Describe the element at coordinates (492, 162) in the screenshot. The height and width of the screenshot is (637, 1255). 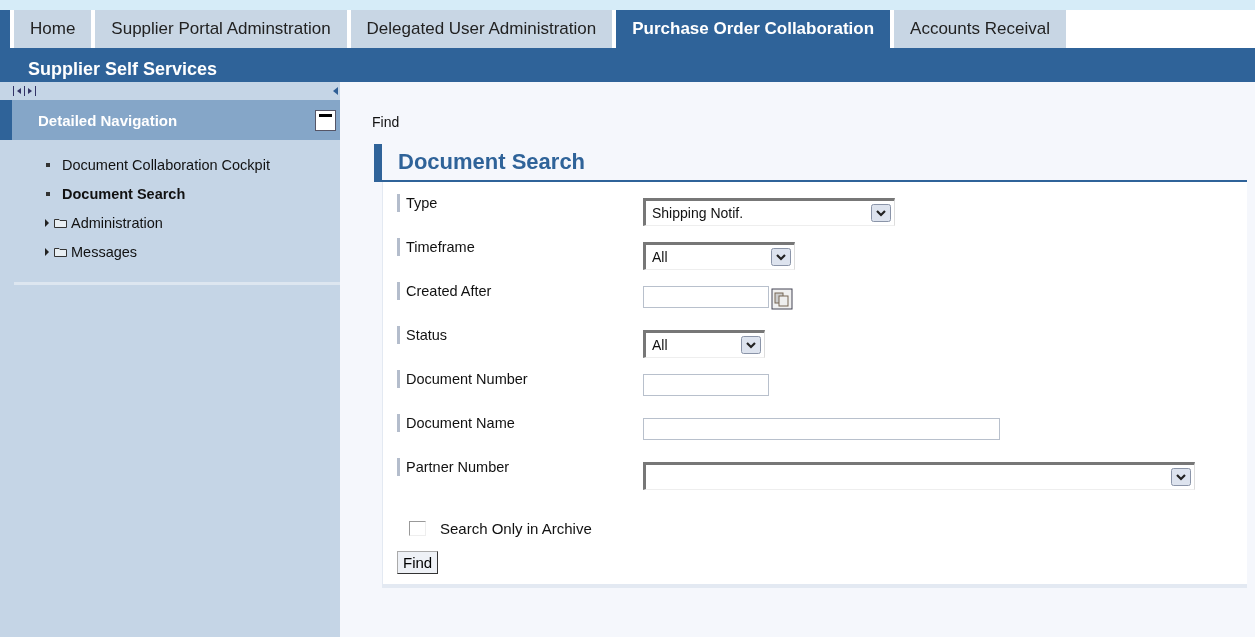
I see `section-title: Document Search` at that location.